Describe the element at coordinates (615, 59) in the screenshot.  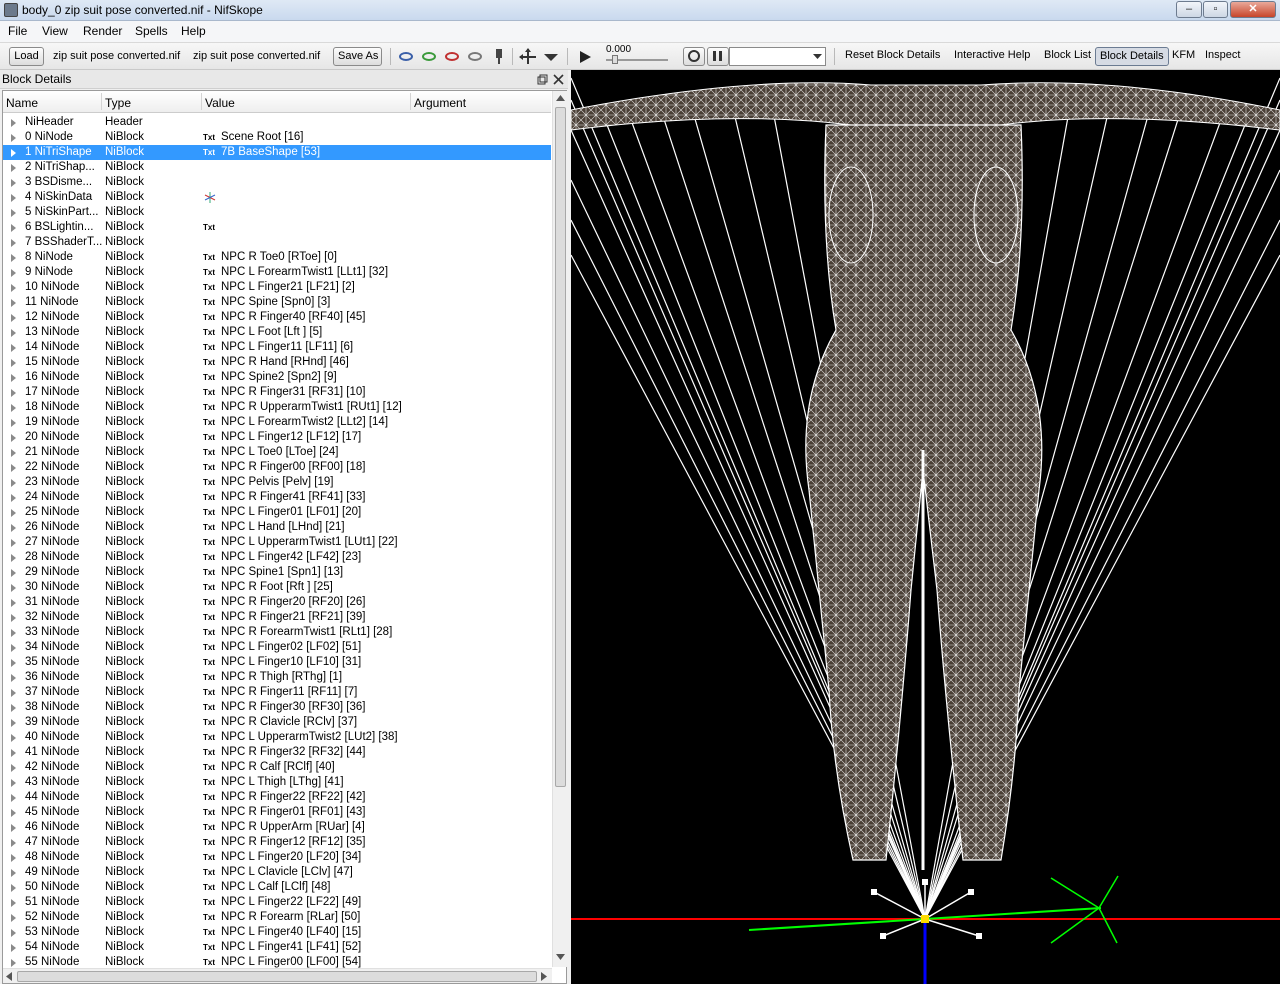
I see `time-slider-handle` at that location.